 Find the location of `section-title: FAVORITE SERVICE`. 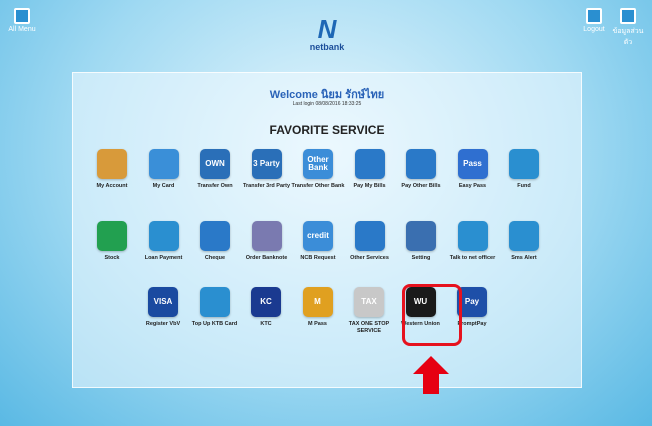

section-title: FAVORITE SERVICE is located at coordinates (327, 130).